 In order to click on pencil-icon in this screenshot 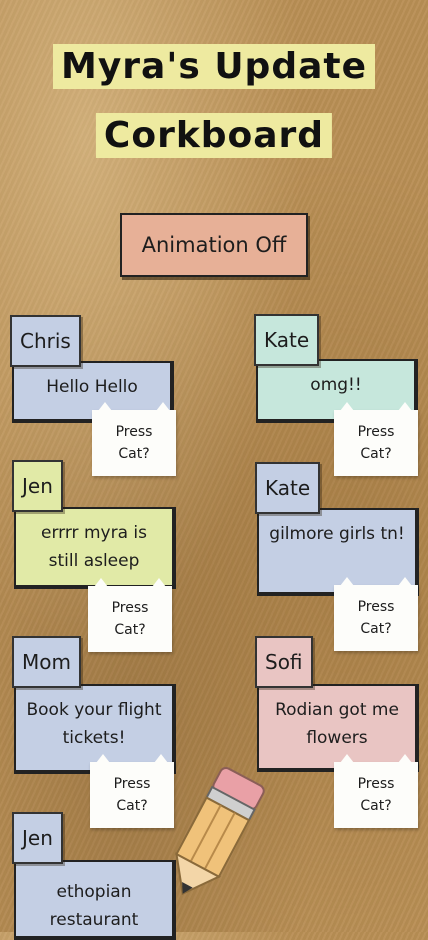, I will do `click(215, 835)`.